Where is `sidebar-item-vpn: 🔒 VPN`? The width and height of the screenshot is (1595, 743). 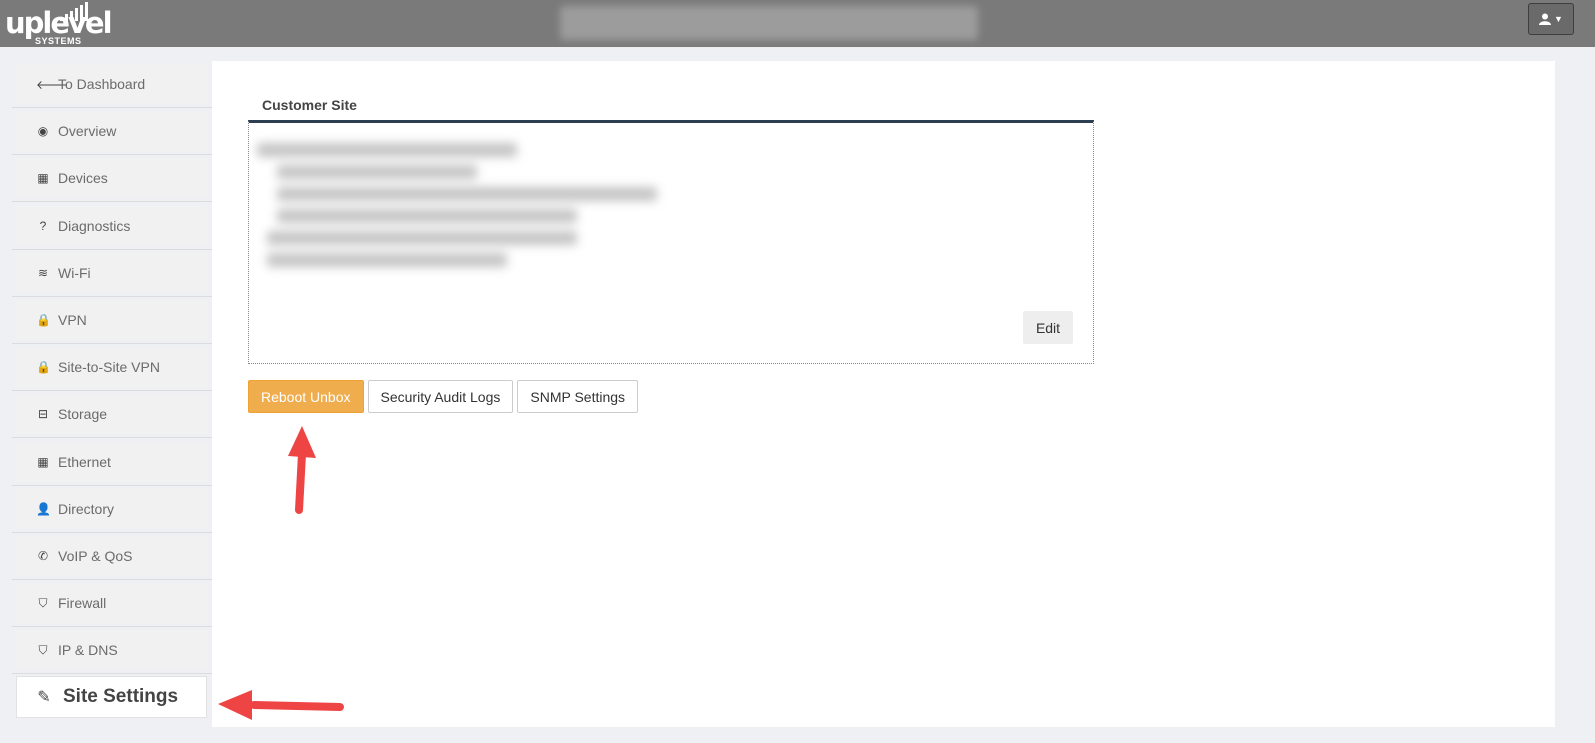 sidebar-item-vpn: 🔒 VPN is located at coordinates (111, 320).